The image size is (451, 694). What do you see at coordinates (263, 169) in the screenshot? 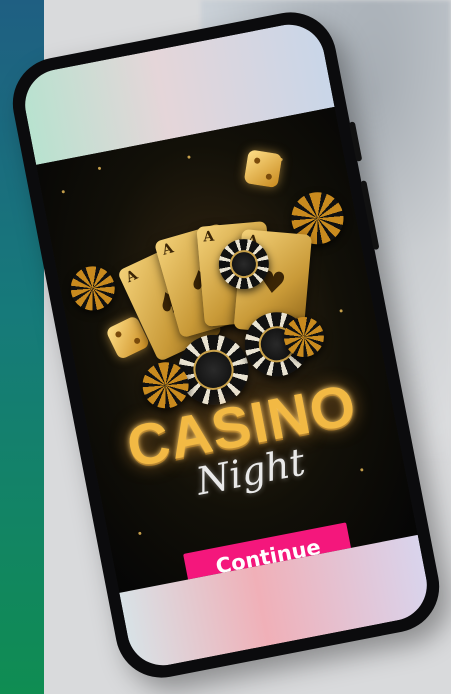
I see `dice-icon` at bounding box center [263, 169].